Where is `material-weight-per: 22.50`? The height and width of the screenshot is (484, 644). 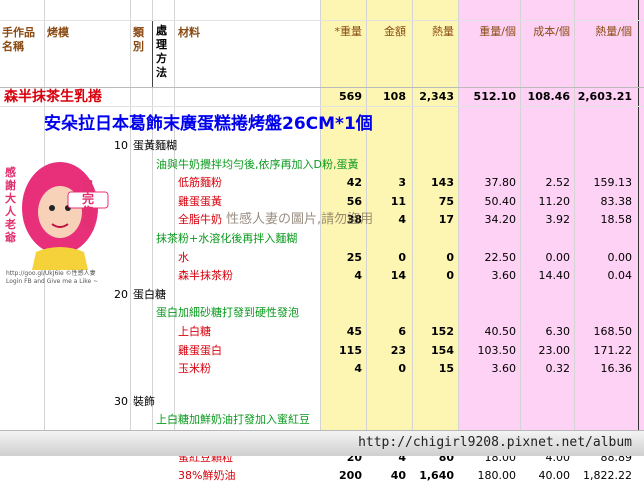 material-weight-per: 22.50 is located at coordinates (487, 258).